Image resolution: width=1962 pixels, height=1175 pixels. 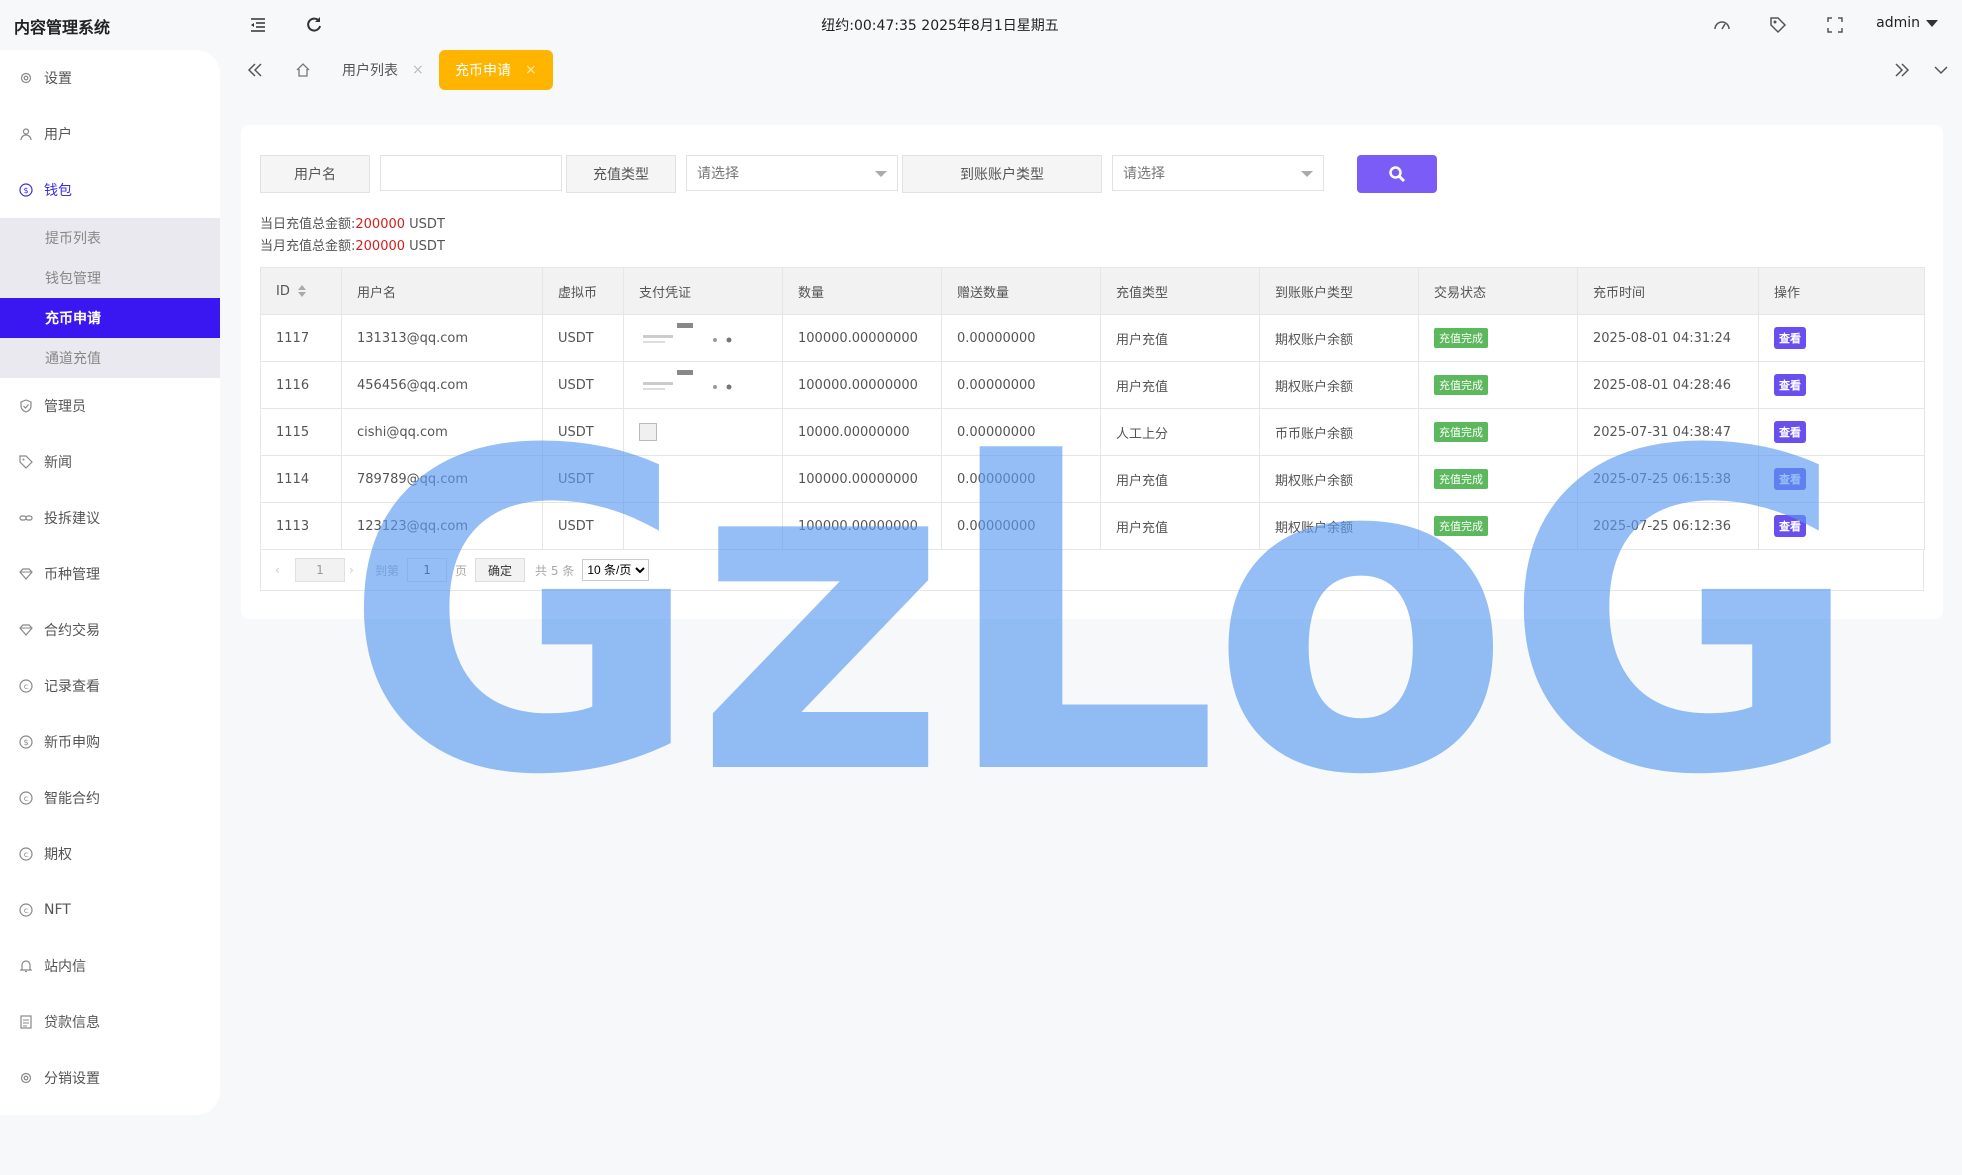 What do you see at coordinates (500, 570) in the screenshot?
I see `goto-confirm-button: 确定` at bounding box center [500, 570].